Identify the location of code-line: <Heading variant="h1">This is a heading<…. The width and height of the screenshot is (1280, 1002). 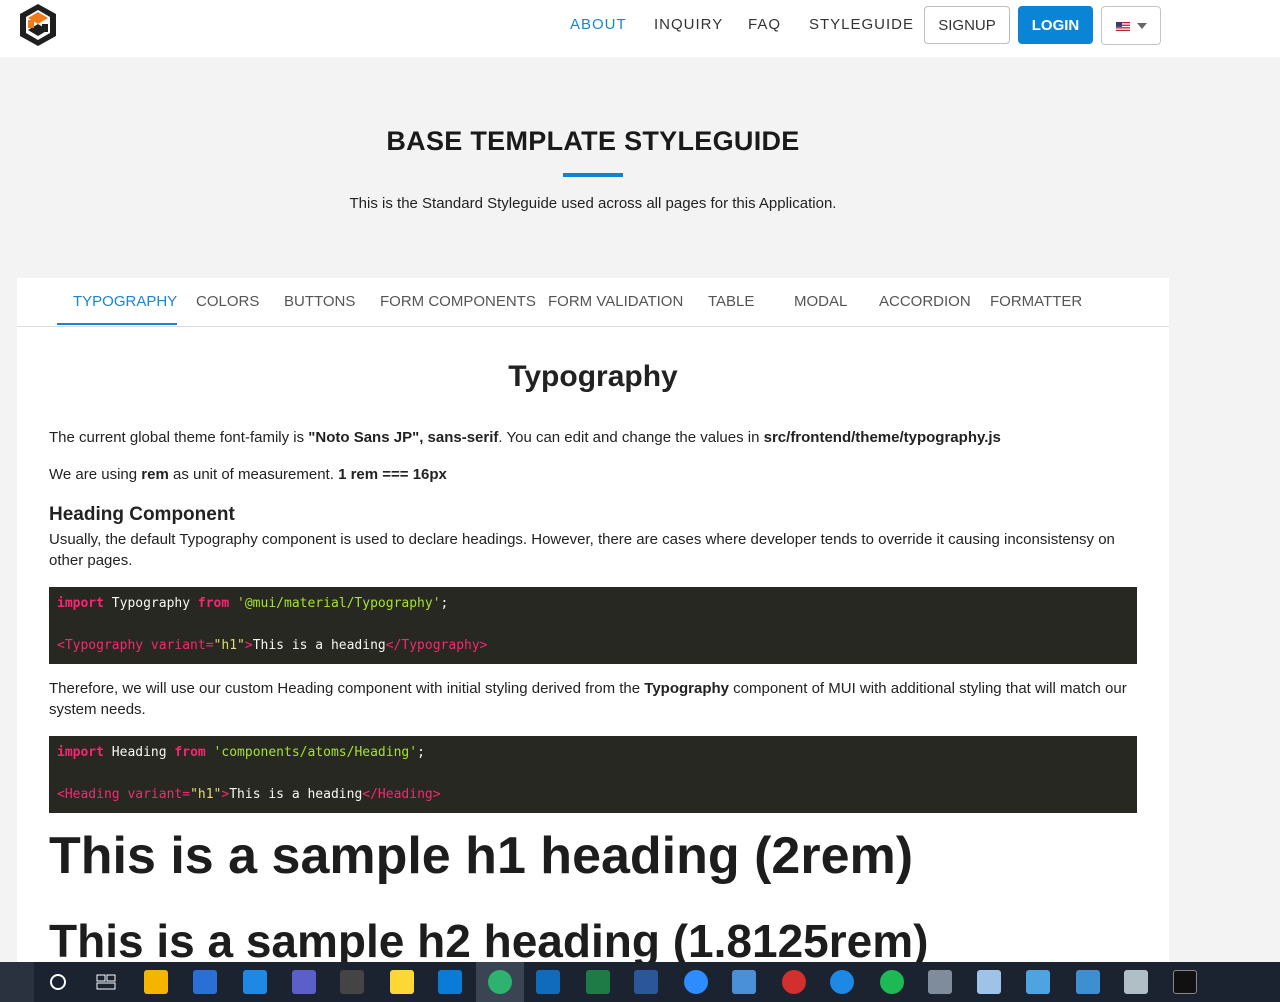
(249, 794).